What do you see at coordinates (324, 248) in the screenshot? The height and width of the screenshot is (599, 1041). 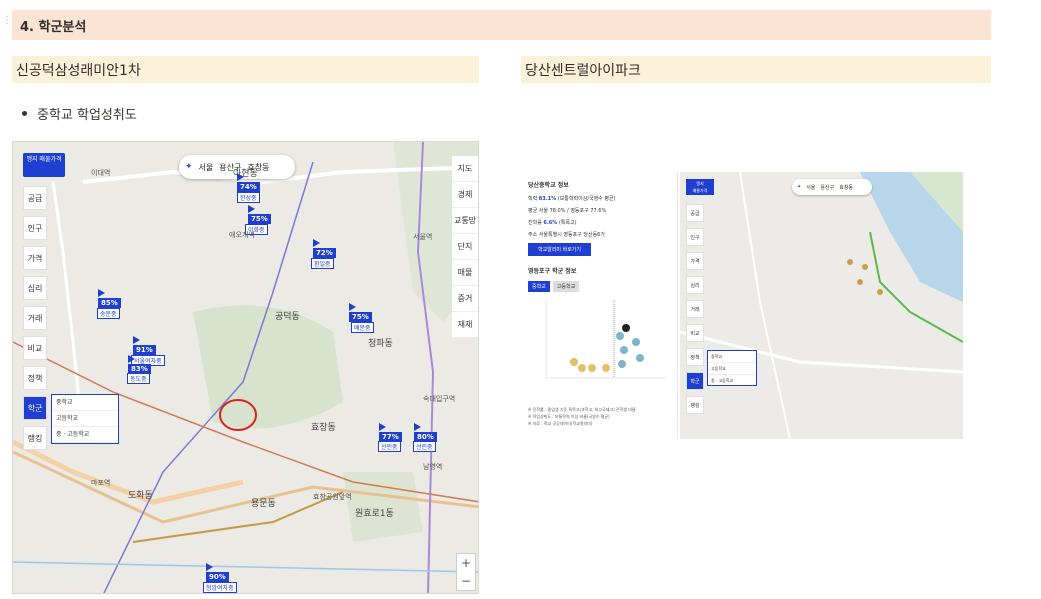 I see `school-marker-pct: 72%` at bounding box center [324, 248].